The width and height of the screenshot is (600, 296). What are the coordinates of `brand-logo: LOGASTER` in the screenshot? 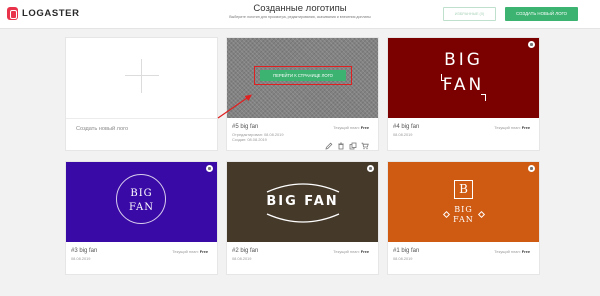 It's located at (43, 13).